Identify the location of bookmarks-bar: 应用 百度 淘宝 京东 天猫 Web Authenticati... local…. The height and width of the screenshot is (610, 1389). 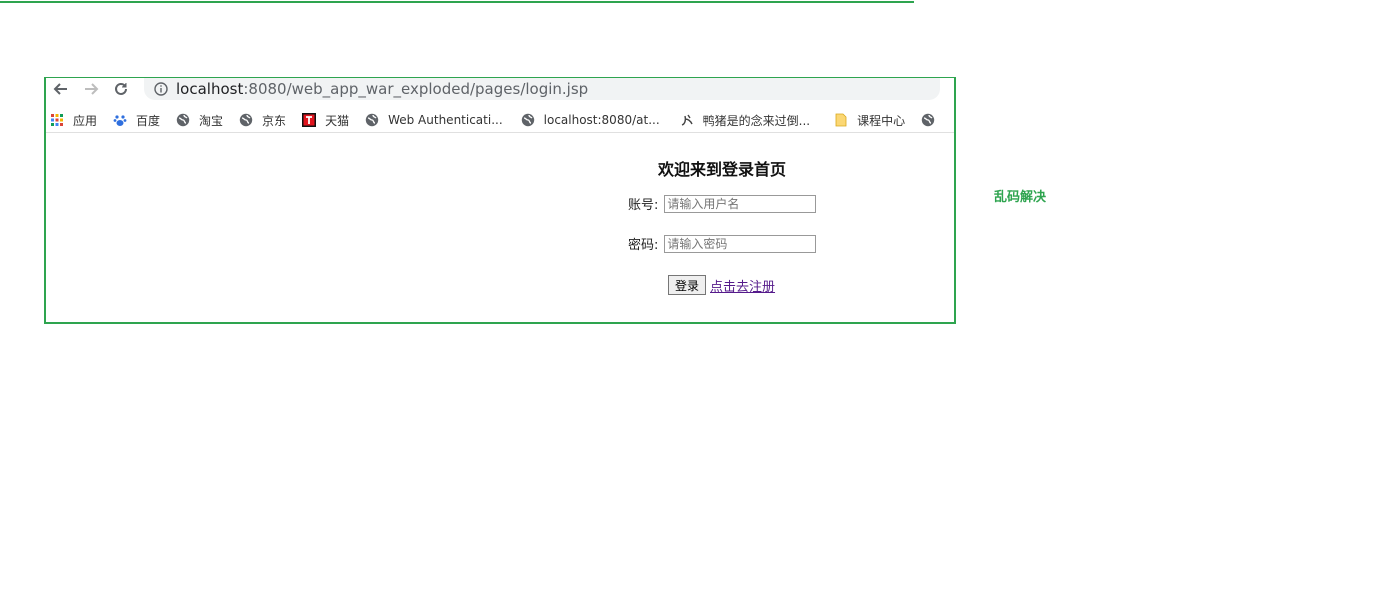
(500, 120).